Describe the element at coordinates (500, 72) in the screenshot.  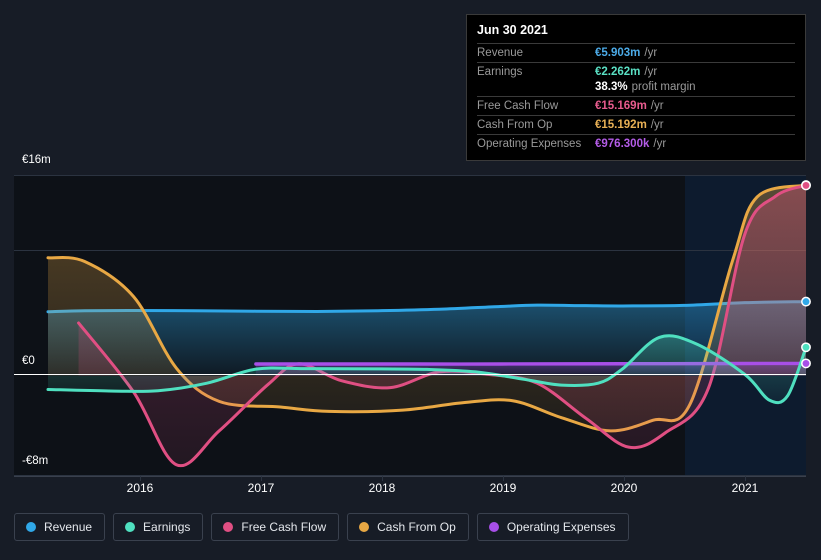
I see `tooltip-label-earnings: Earnings` at that location.